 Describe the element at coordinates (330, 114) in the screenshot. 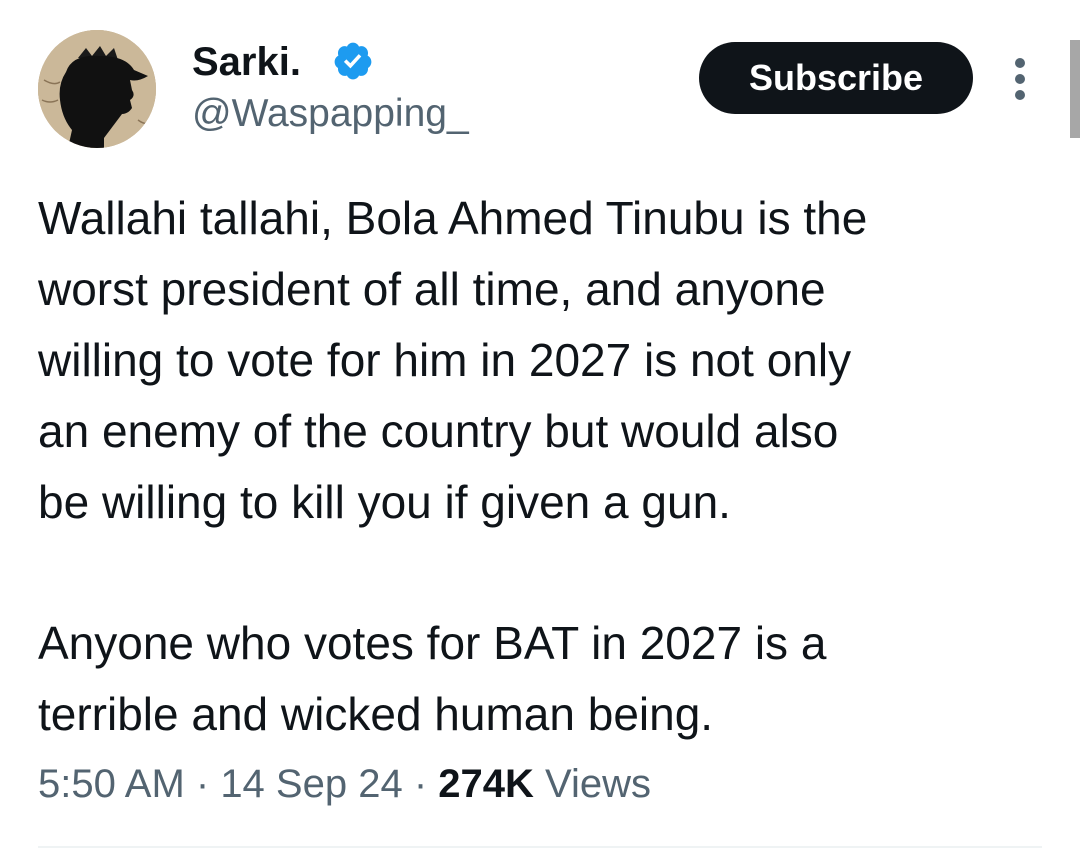

I see `author-handle: @Waspapping_` at that location.